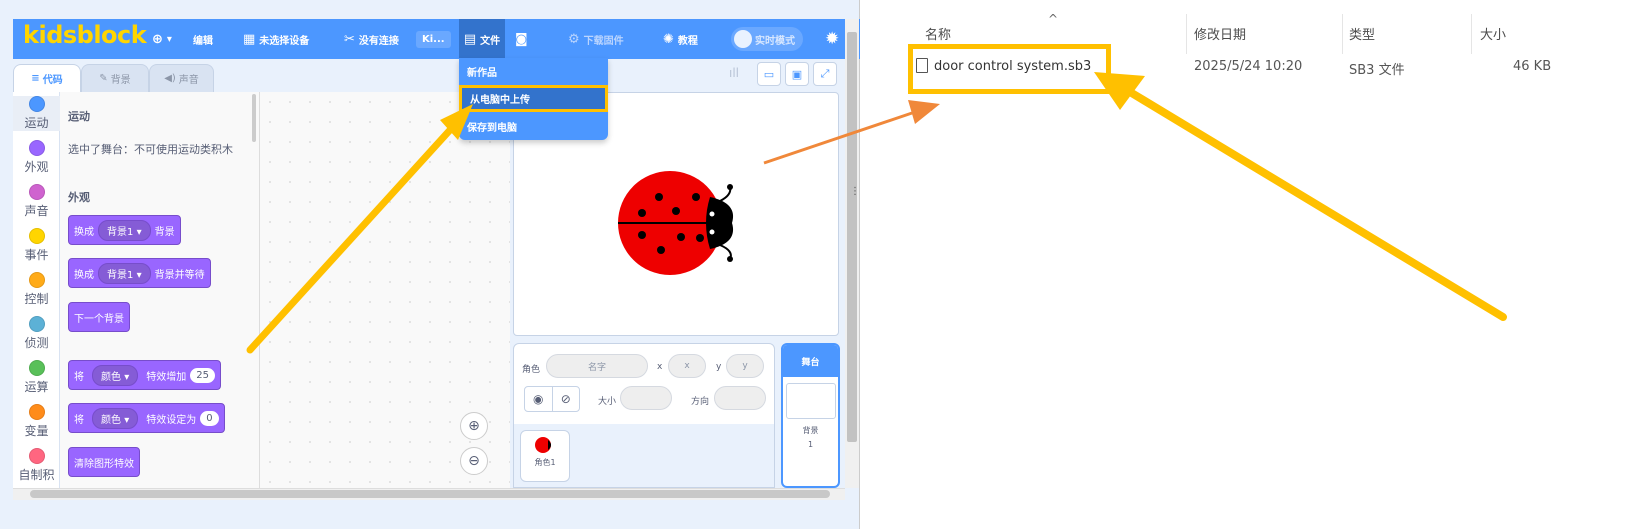 The width and height of the screenshot is (1645, 529). What do you see at coordinates (350, 240) in the screenshot?
I see `arrow-to-upload-line` at bounding box center [350, 240].